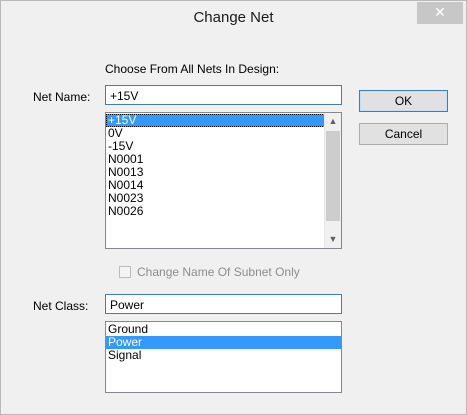  Describe the element at coordinates (61, 306) in the screenshot. I see `net-class-label: Net Class:` at that location.